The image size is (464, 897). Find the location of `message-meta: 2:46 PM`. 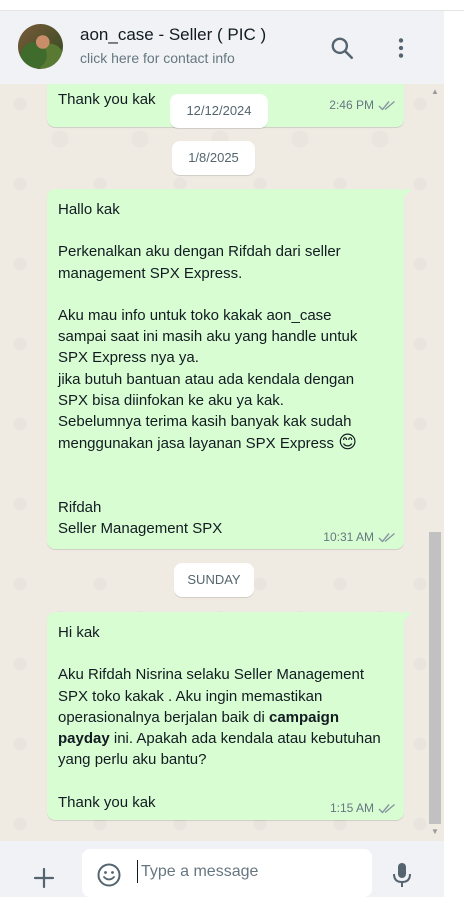

message-meta: 2:46 PM is located at coordinates (362, 105).